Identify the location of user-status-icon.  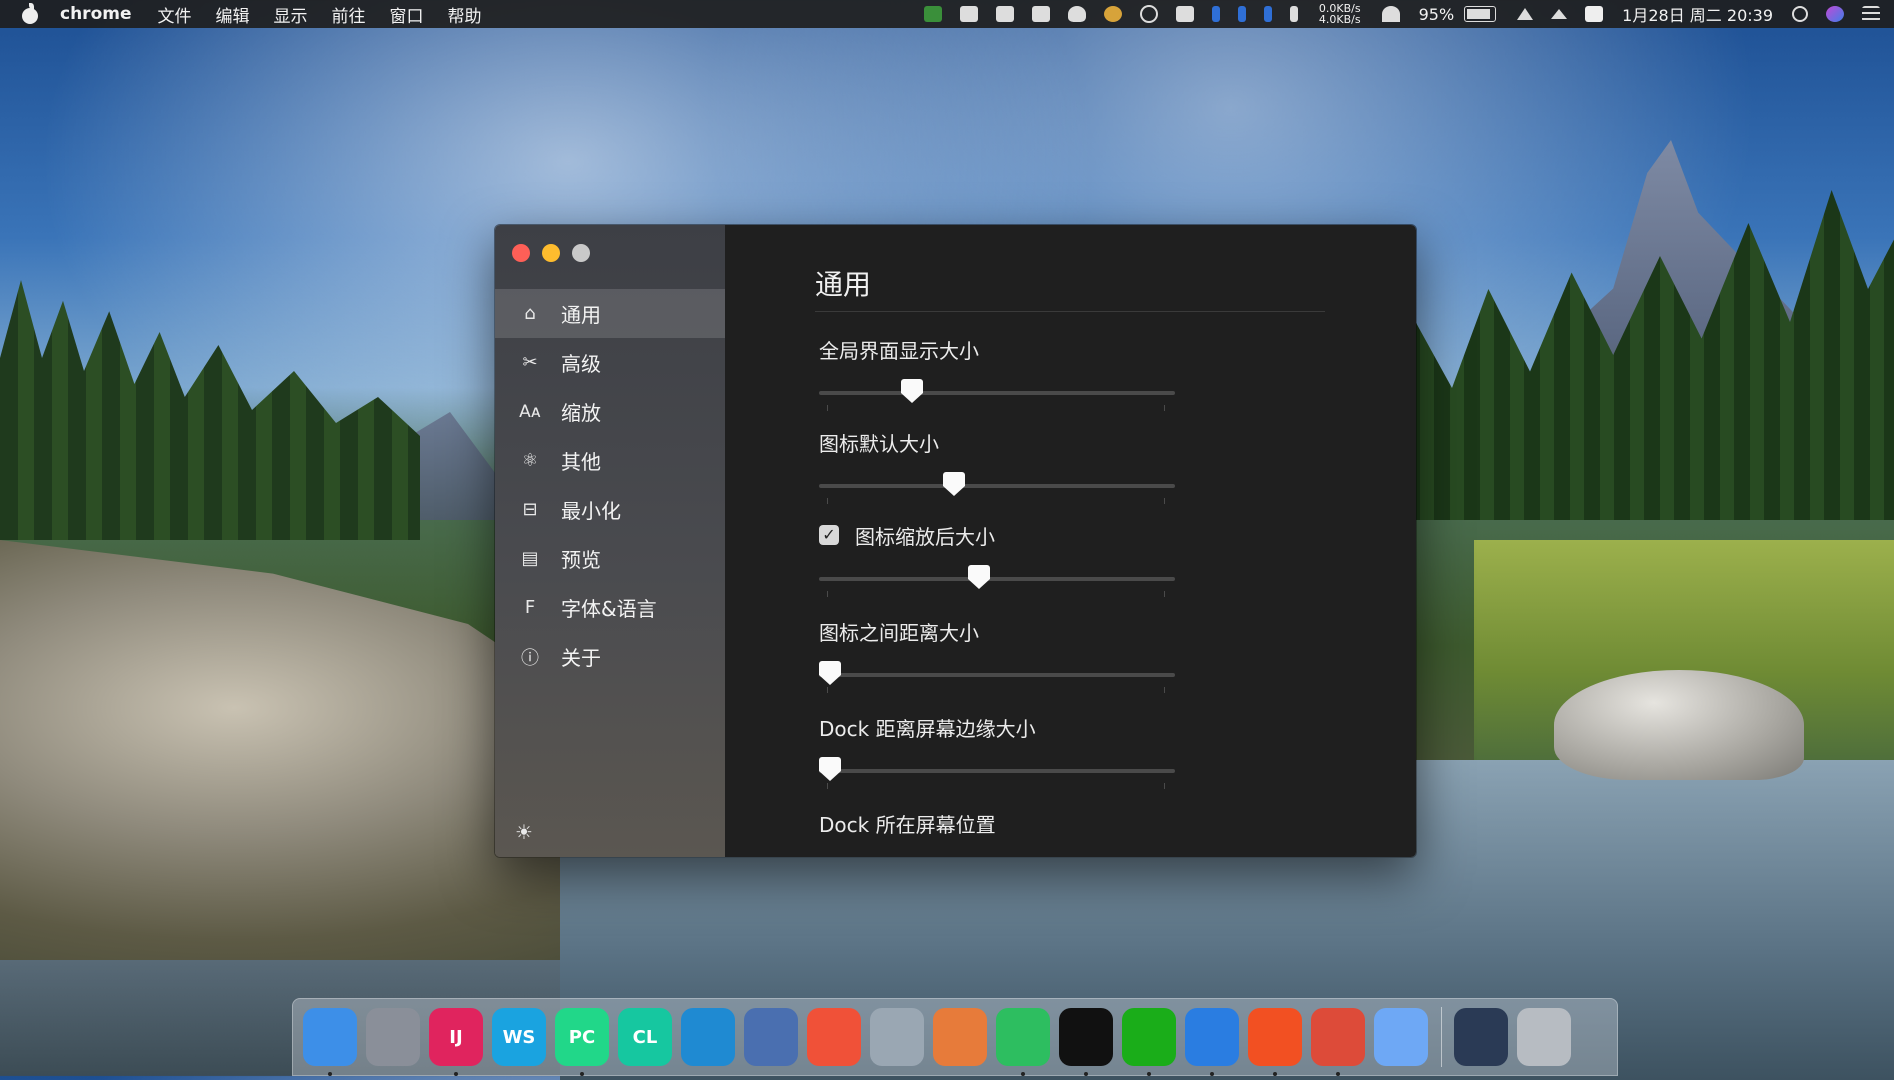
(1184, 14).